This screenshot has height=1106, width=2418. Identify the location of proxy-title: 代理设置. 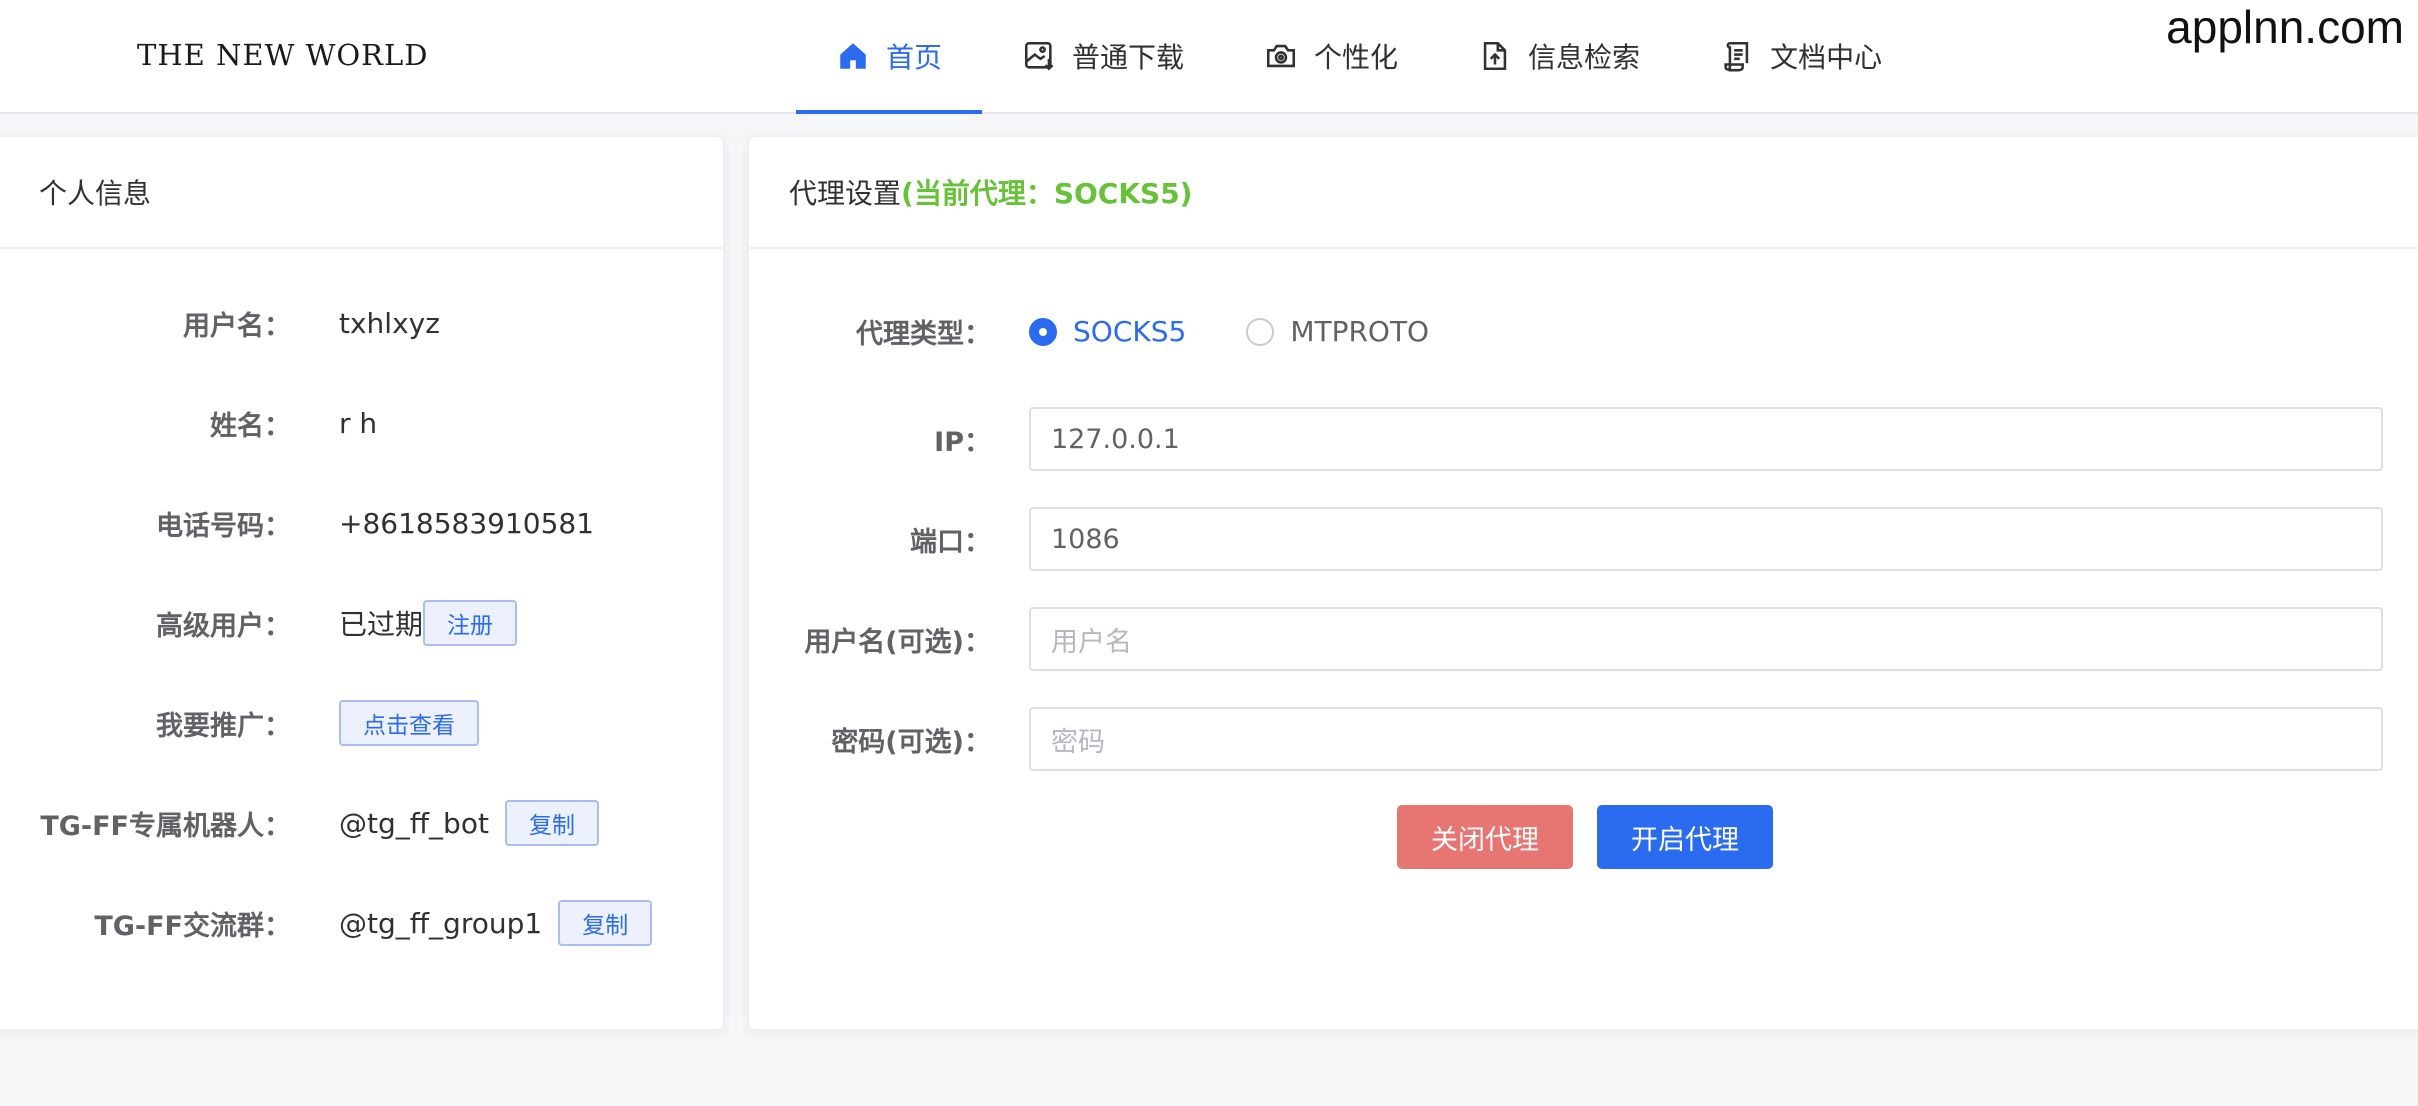
(845, 193).